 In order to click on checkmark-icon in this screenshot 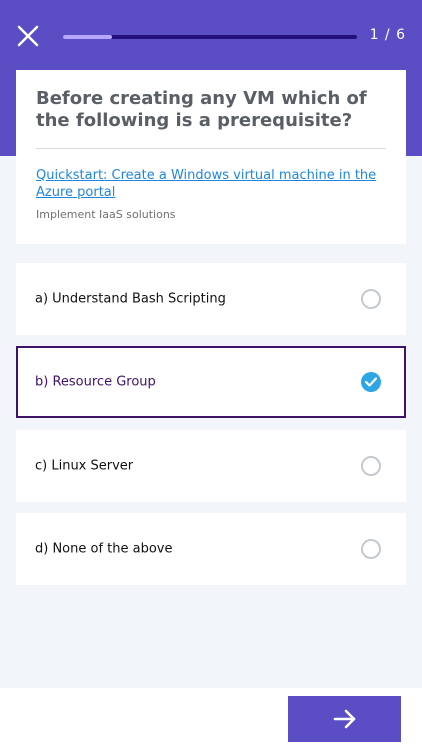, I will do `click(371, 382)`.